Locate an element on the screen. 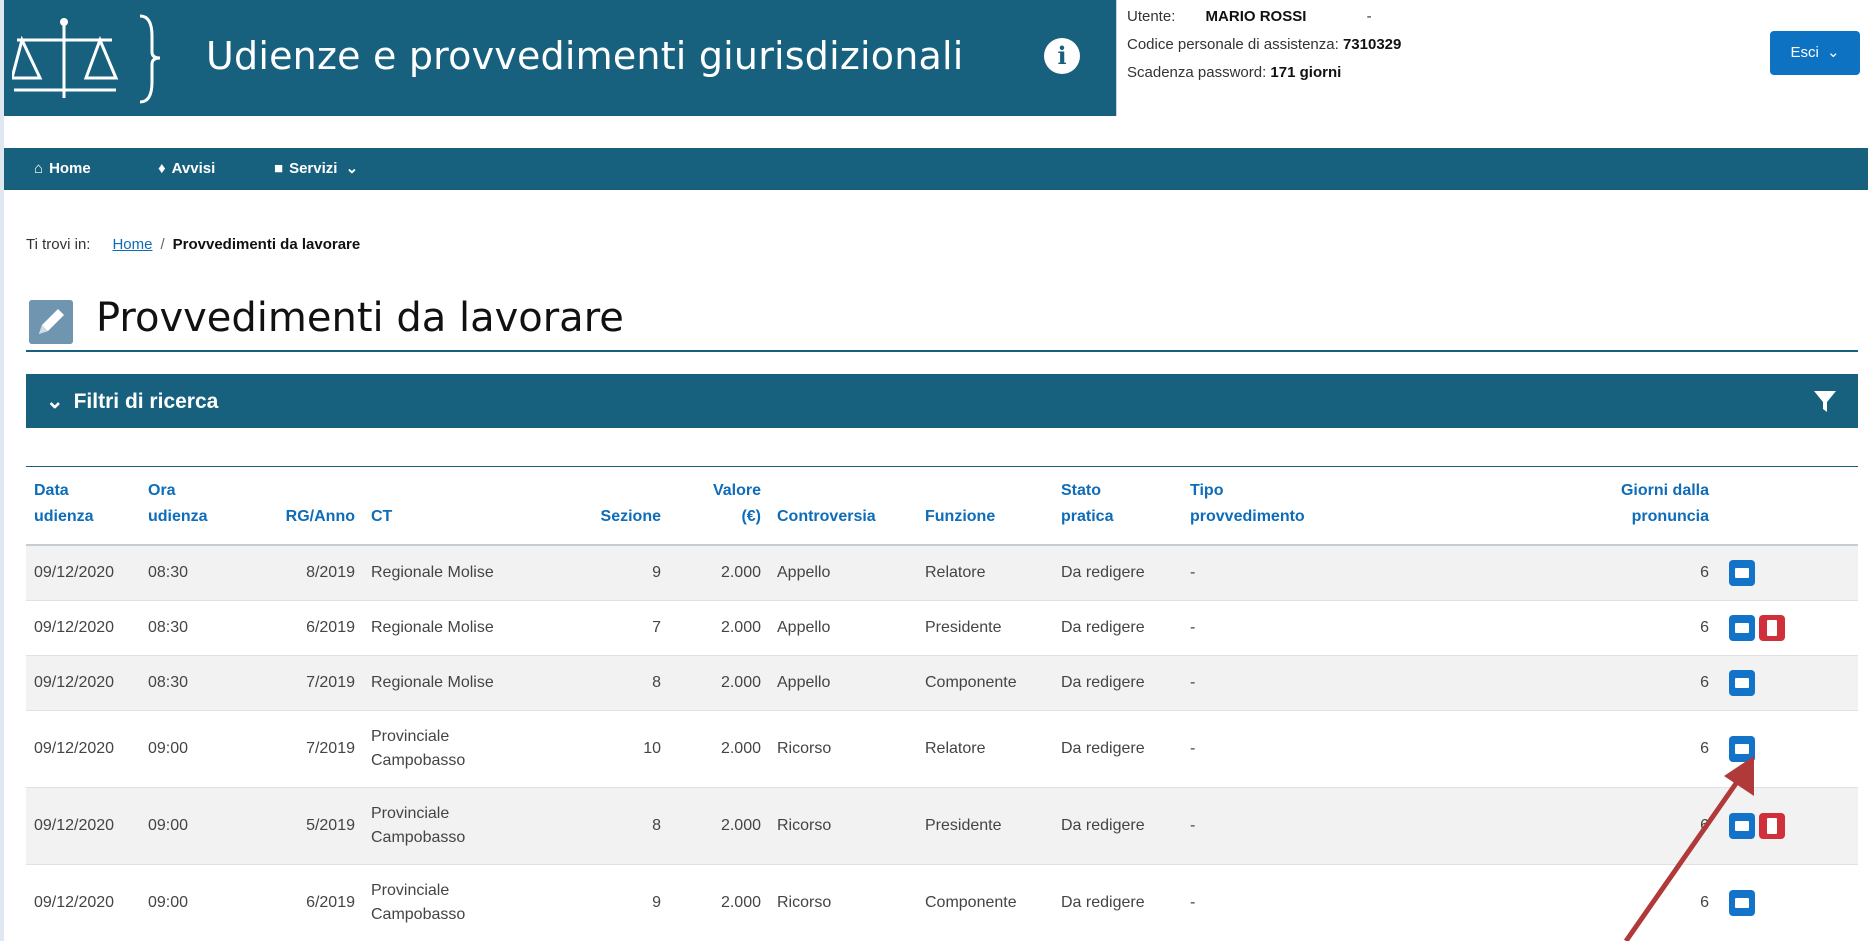 The height and width of the screenshot is (941, 1868). nav-servizi-label: Servizi is located at coordinates (313, 168).